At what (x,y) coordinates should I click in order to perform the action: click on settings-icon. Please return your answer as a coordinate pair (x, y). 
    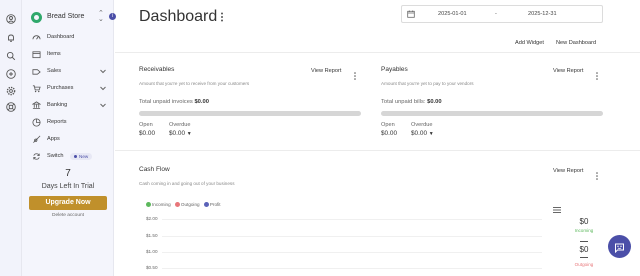
    Looking at the image, I should click on (11, 91).